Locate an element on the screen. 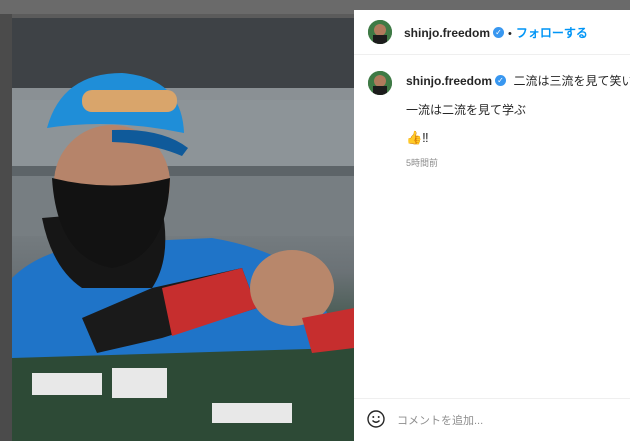 The image size is (630, 441). caption-line-2: 一流は二流を見て学ぶ is located at coordinates (466, 110).